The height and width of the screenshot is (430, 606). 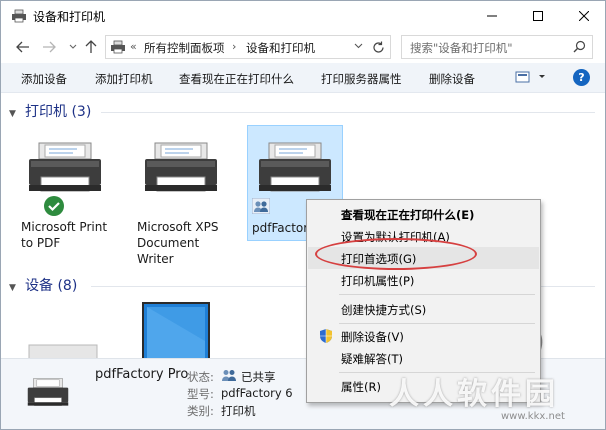 I want to click on refresh-icon, so click(x=378, y=47).